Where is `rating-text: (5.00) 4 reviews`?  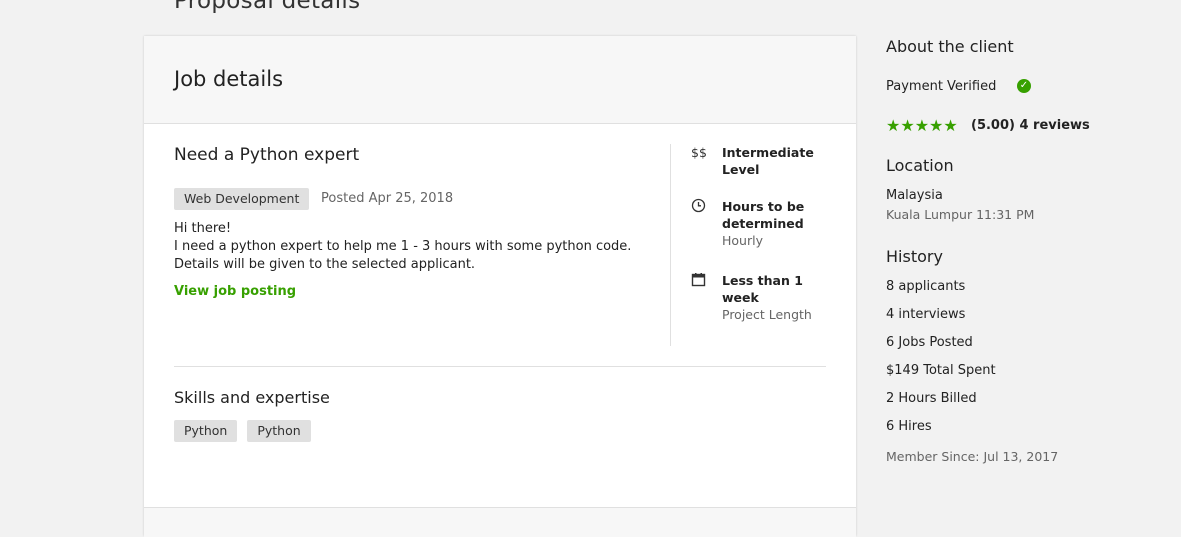
rating-text: (5.00) 4 reviews is located at coordinates (1030, 125).